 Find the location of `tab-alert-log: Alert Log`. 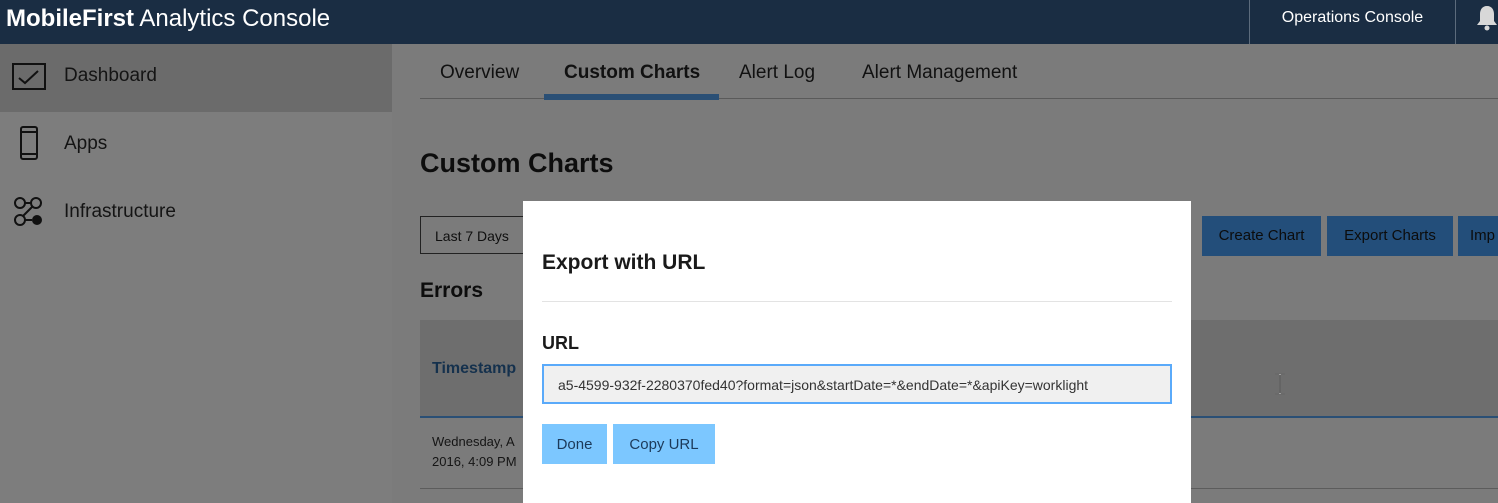

tab-alert-log: Alert Log is located at coordinates (777, 73).